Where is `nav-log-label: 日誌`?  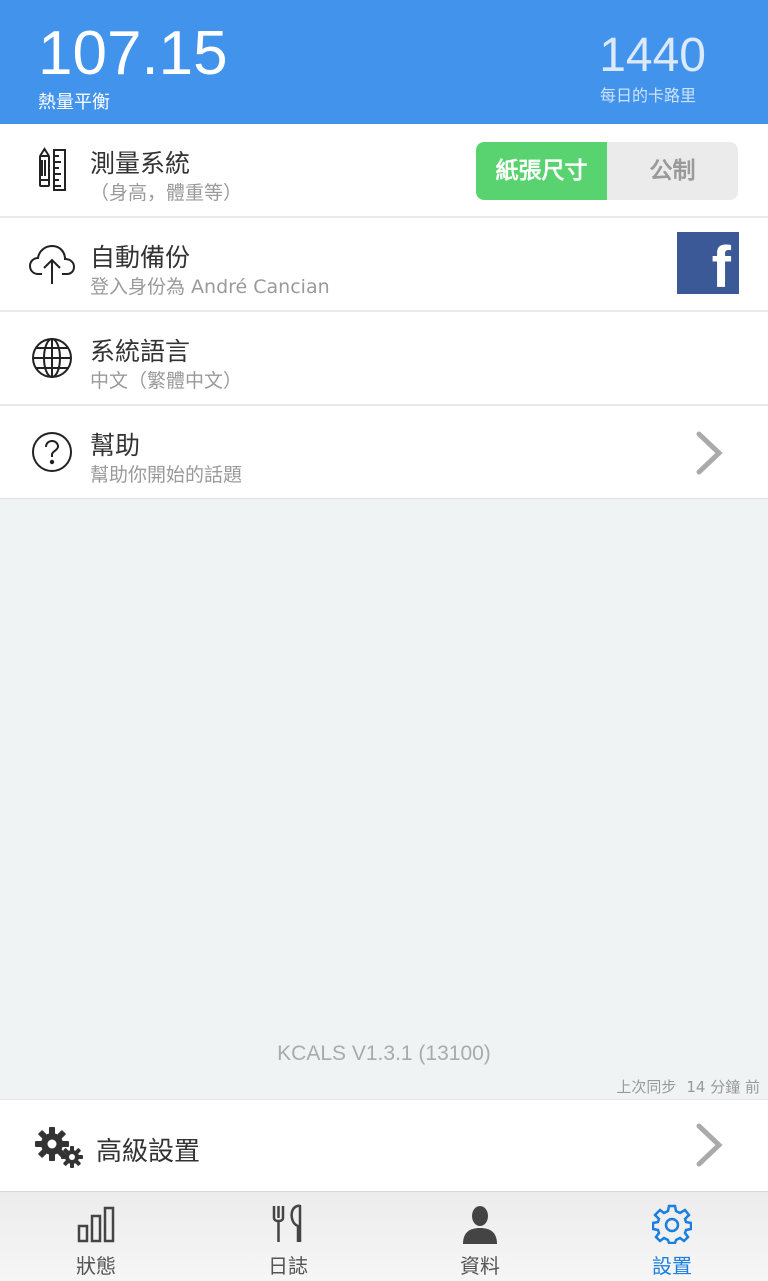 nav-log-label: 日誌 is located at coordinates (288, 1266).